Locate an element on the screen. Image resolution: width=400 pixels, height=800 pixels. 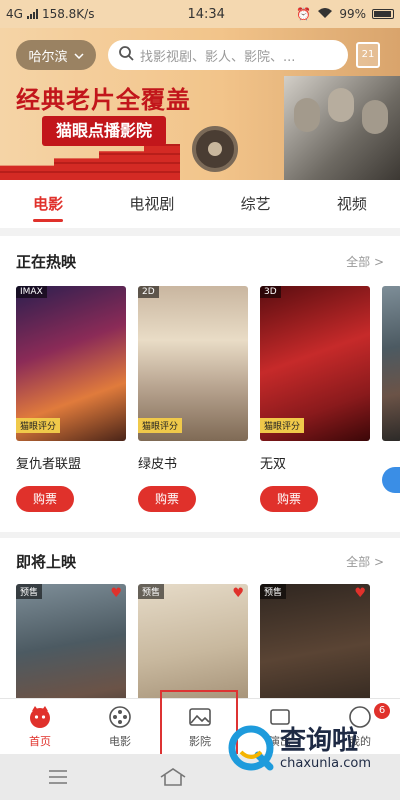
city-label: 哈尔滨 is located at coordinates (48, 57).